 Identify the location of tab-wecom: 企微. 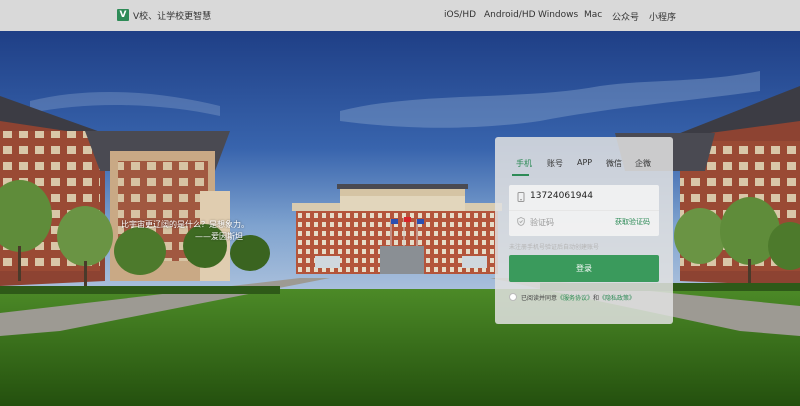
(643, 163).